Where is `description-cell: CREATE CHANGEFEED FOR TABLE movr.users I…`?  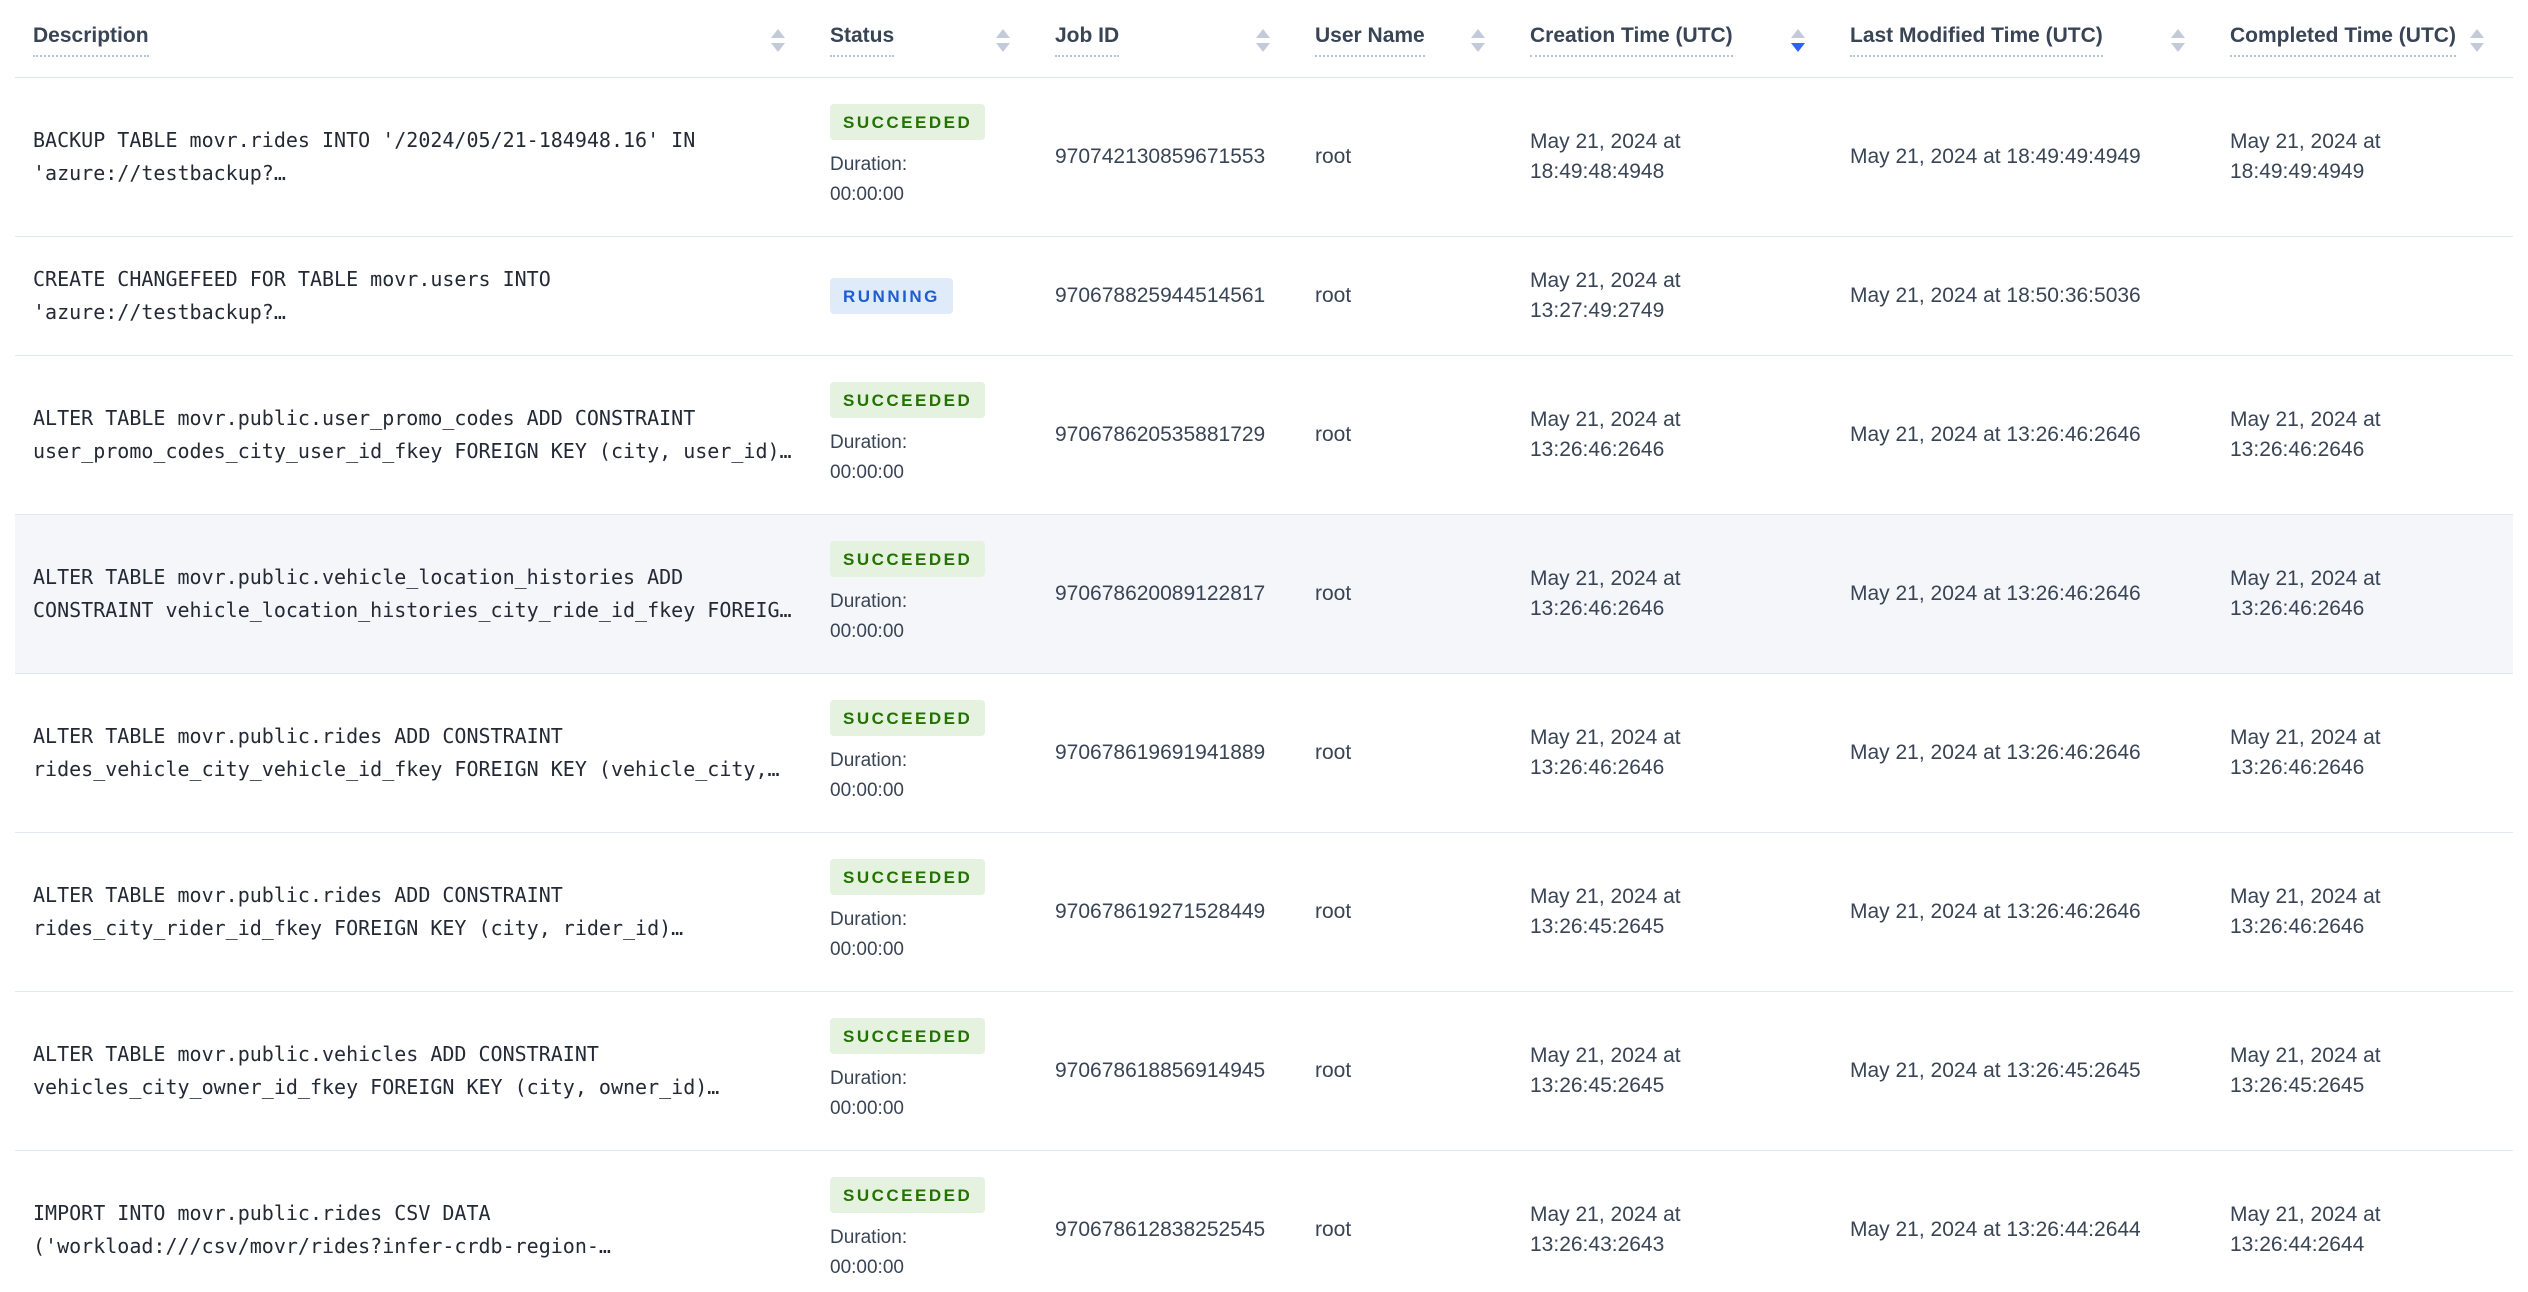
description-cell: CREATE CHANGEFEED FOR TABLE movr.users I… is located at coordinates (415, 296).